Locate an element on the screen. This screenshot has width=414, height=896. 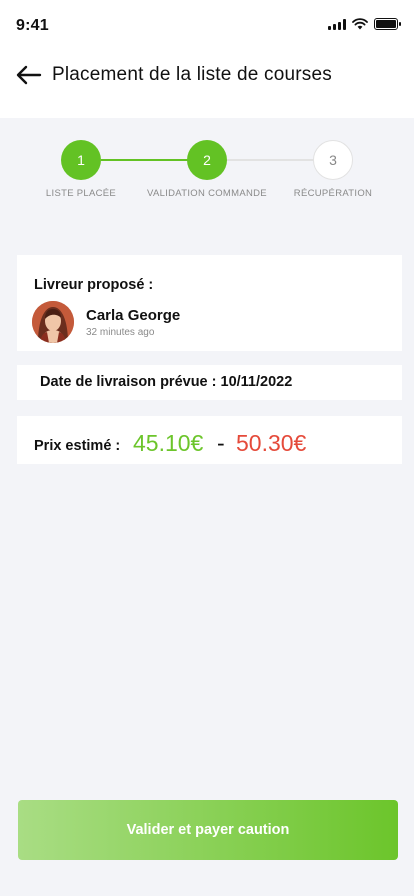
price-card: Prix estimé : 45.10€ - 50.30€ is located at coordinates (209, 440).